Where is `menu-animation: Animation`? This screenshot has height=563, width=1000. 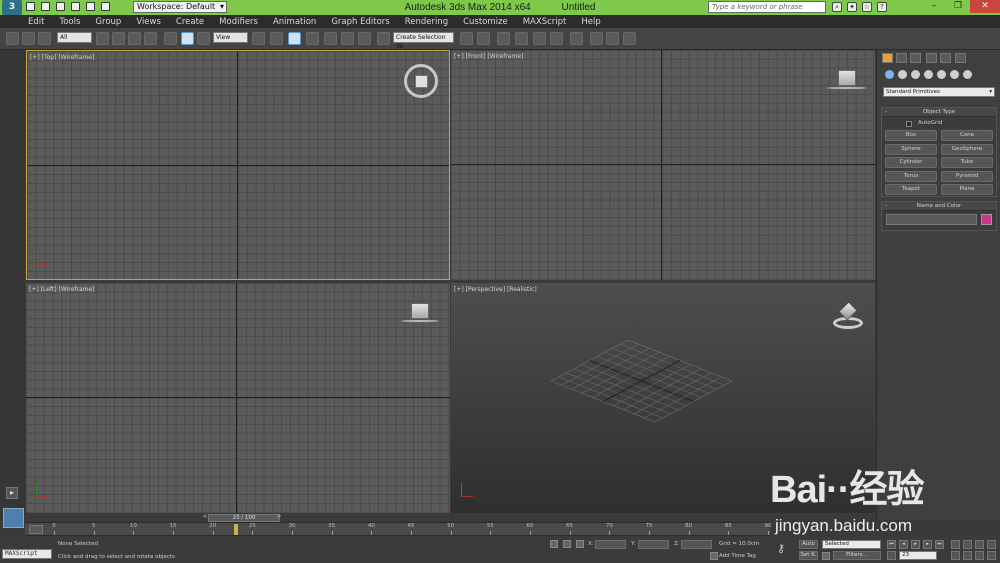
menu-animation: Animation is located at coordinates (294, 22).